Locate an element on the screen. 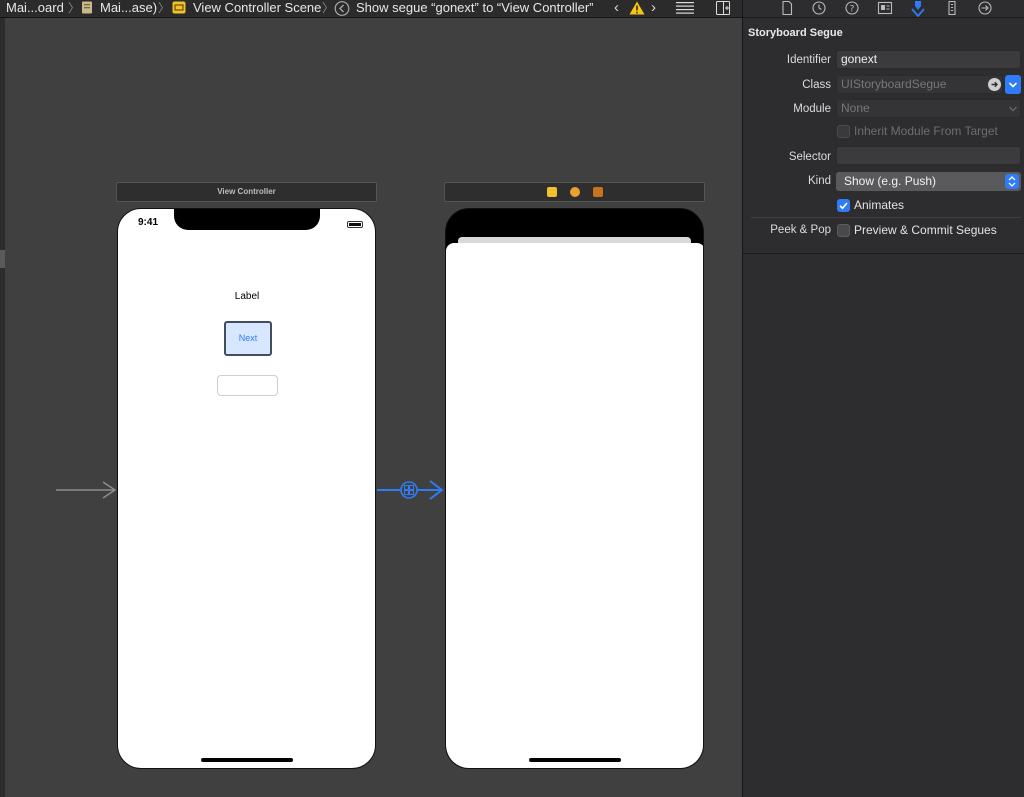  exit-icon is located at coordinates (598, 192).